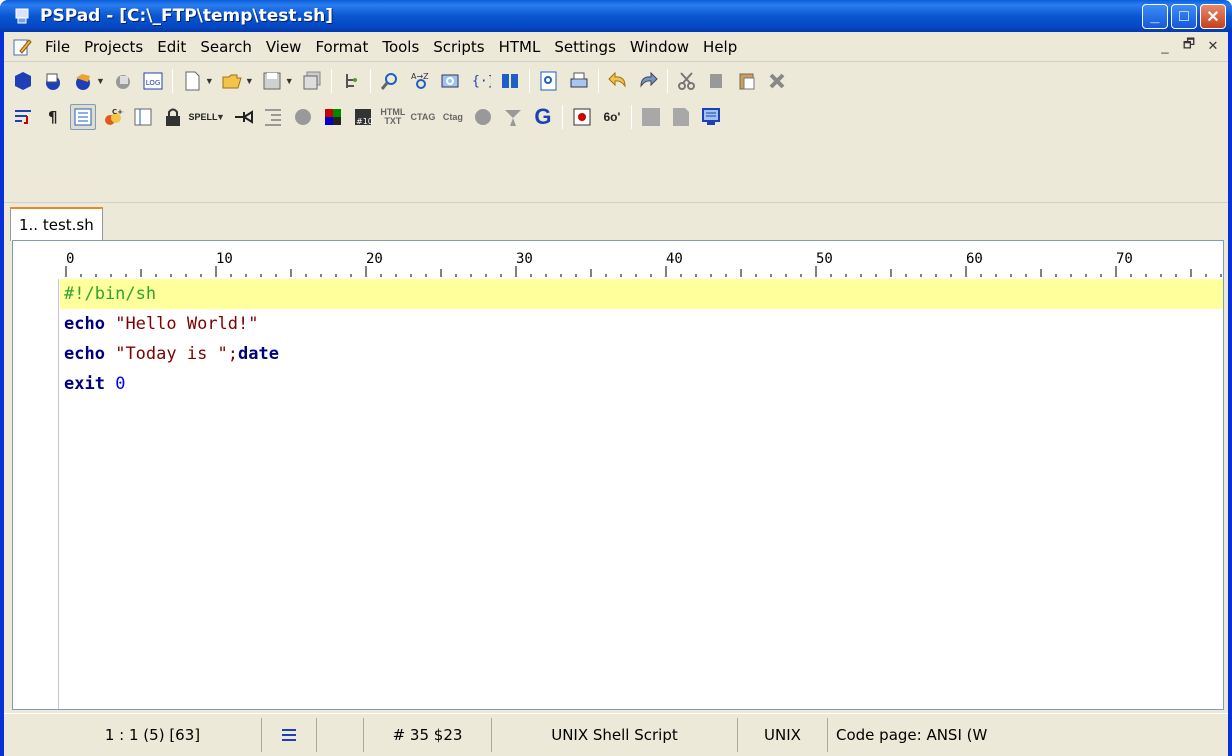  Describe the element at coordinates (203, 117) in the screenshot. I see `spell-check-icon: SPELL` at that location.